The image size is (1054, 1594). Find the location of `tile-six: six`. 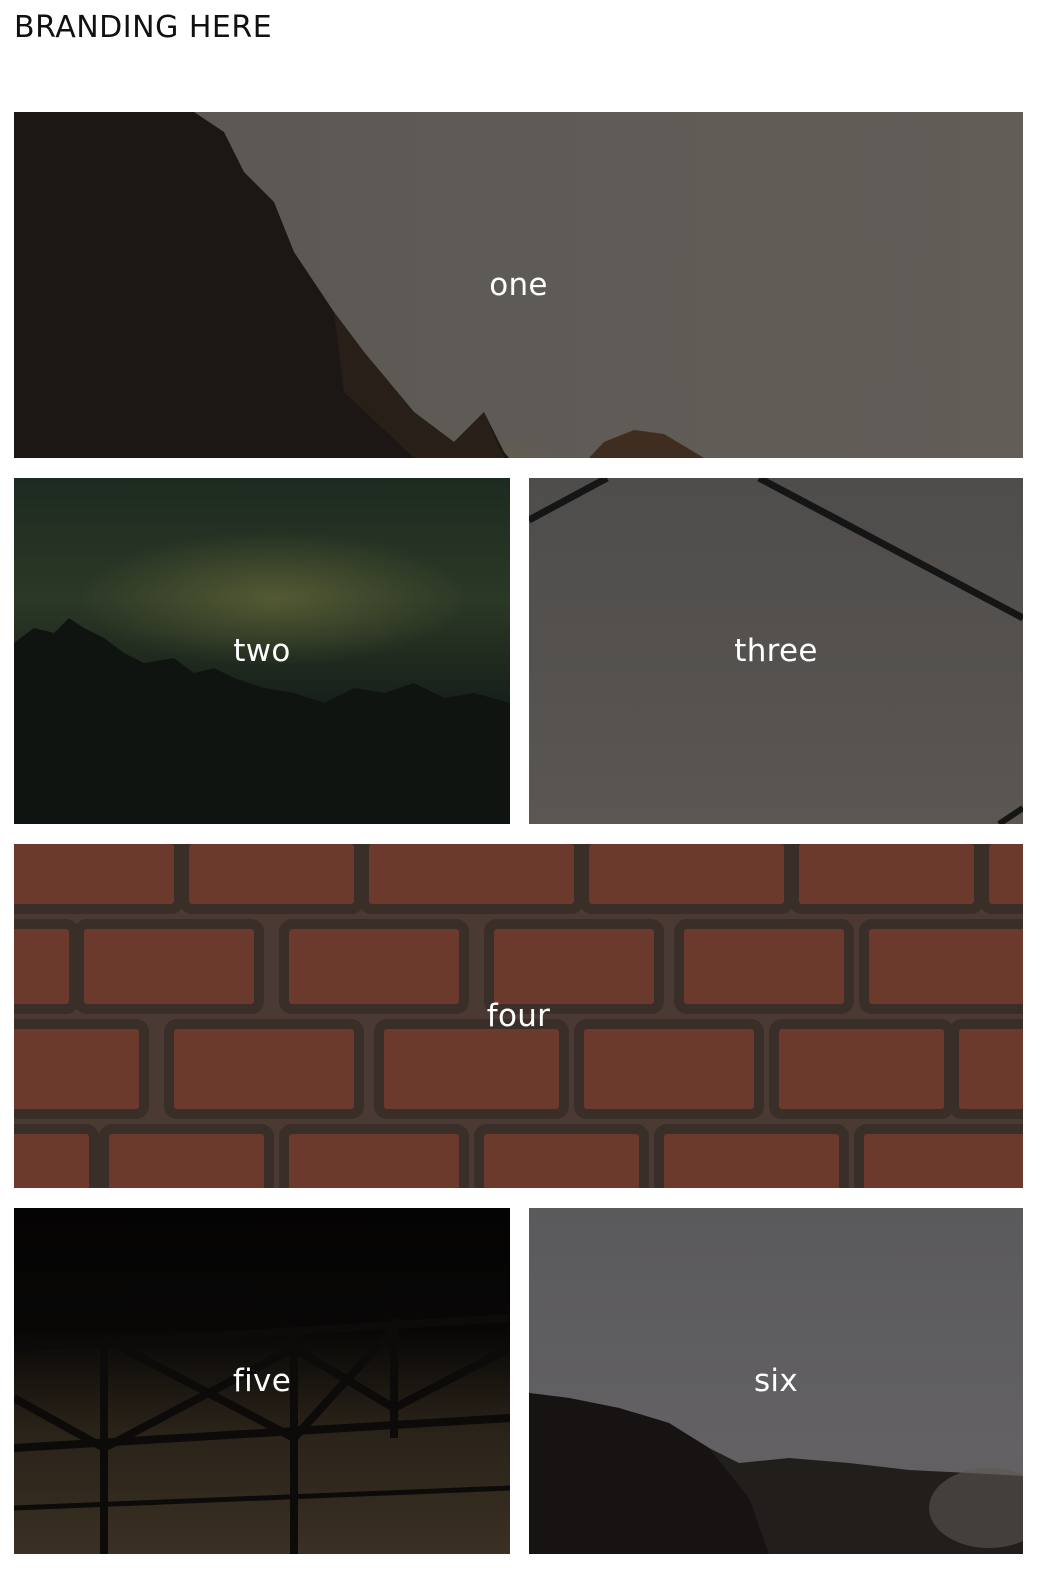

tile-six: six is located at coordinates (776, 1381).